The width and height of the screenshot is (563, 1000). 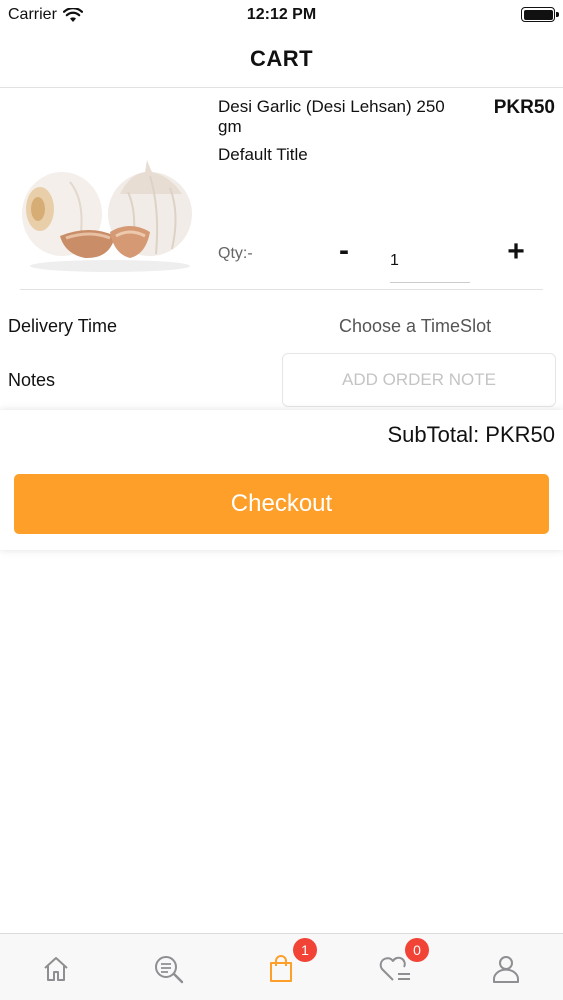 I want to click on decrease-quantity-button: -, so click(x=344, y=252).